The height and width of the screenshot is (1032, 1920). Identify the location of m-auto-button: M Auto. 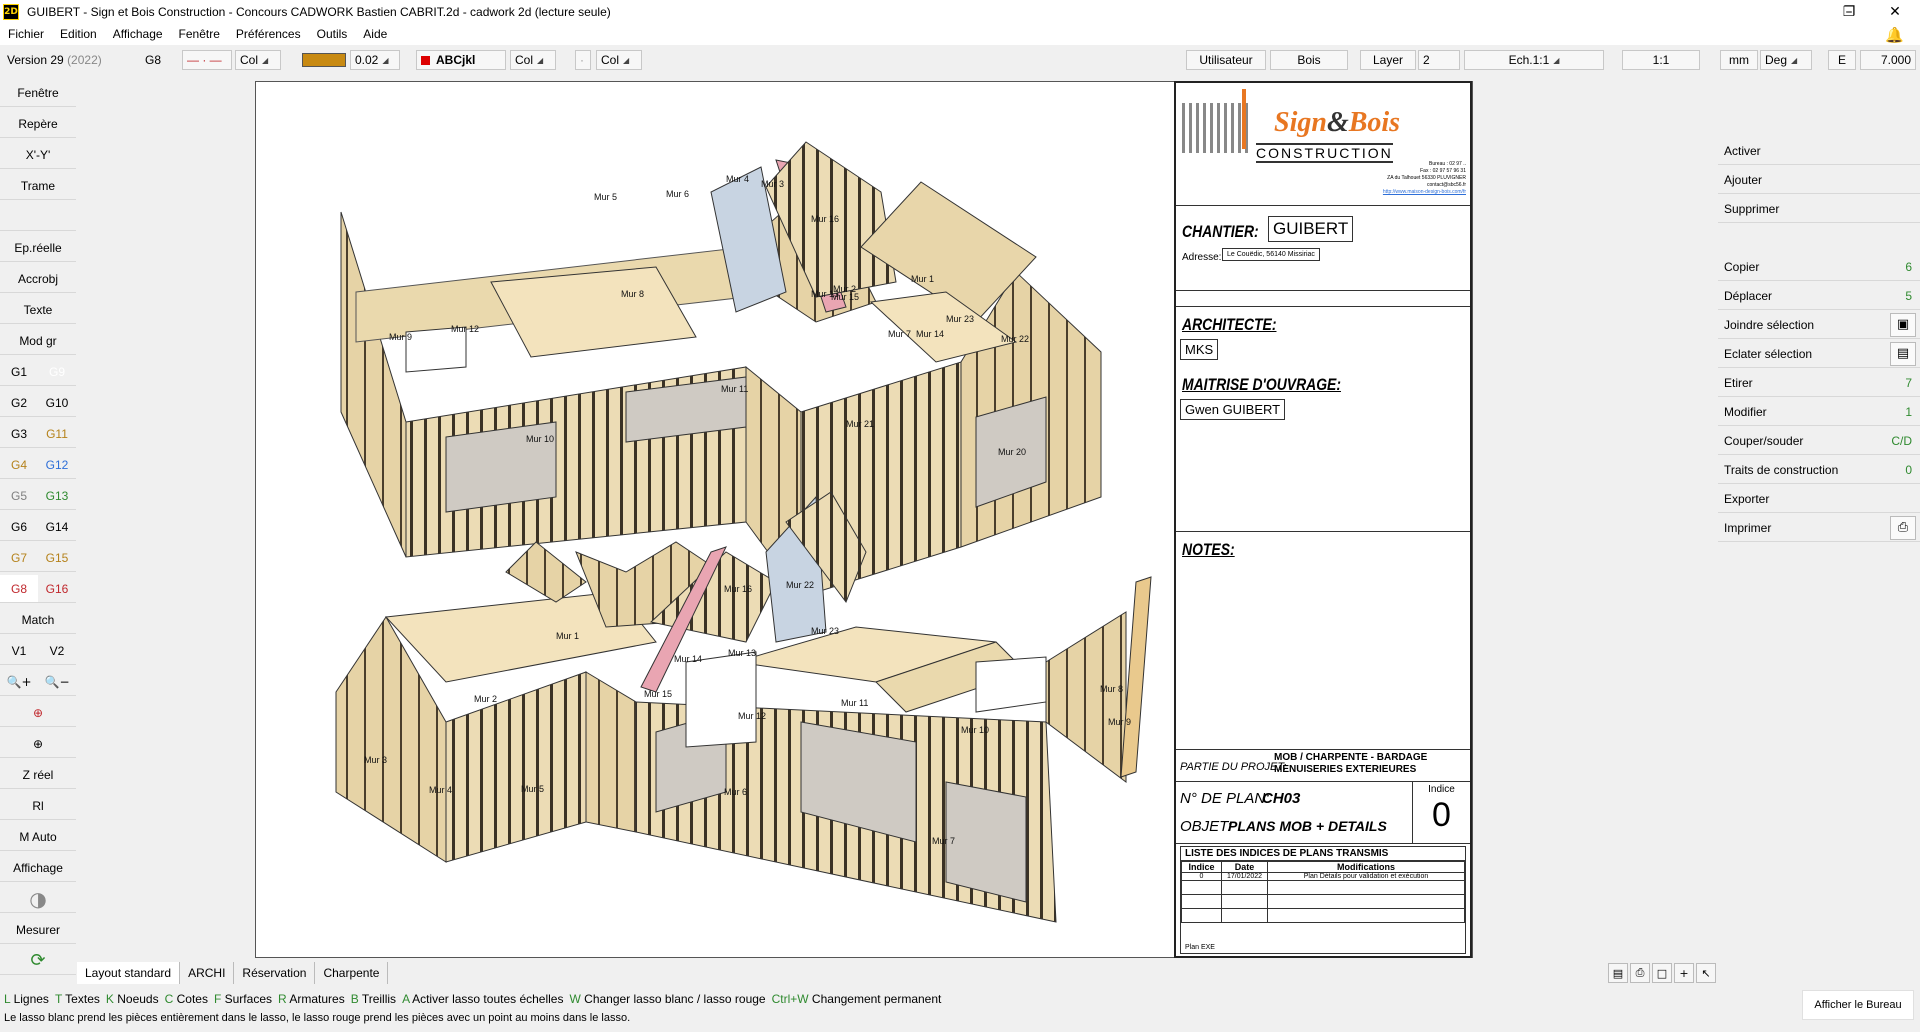
(38, 837).